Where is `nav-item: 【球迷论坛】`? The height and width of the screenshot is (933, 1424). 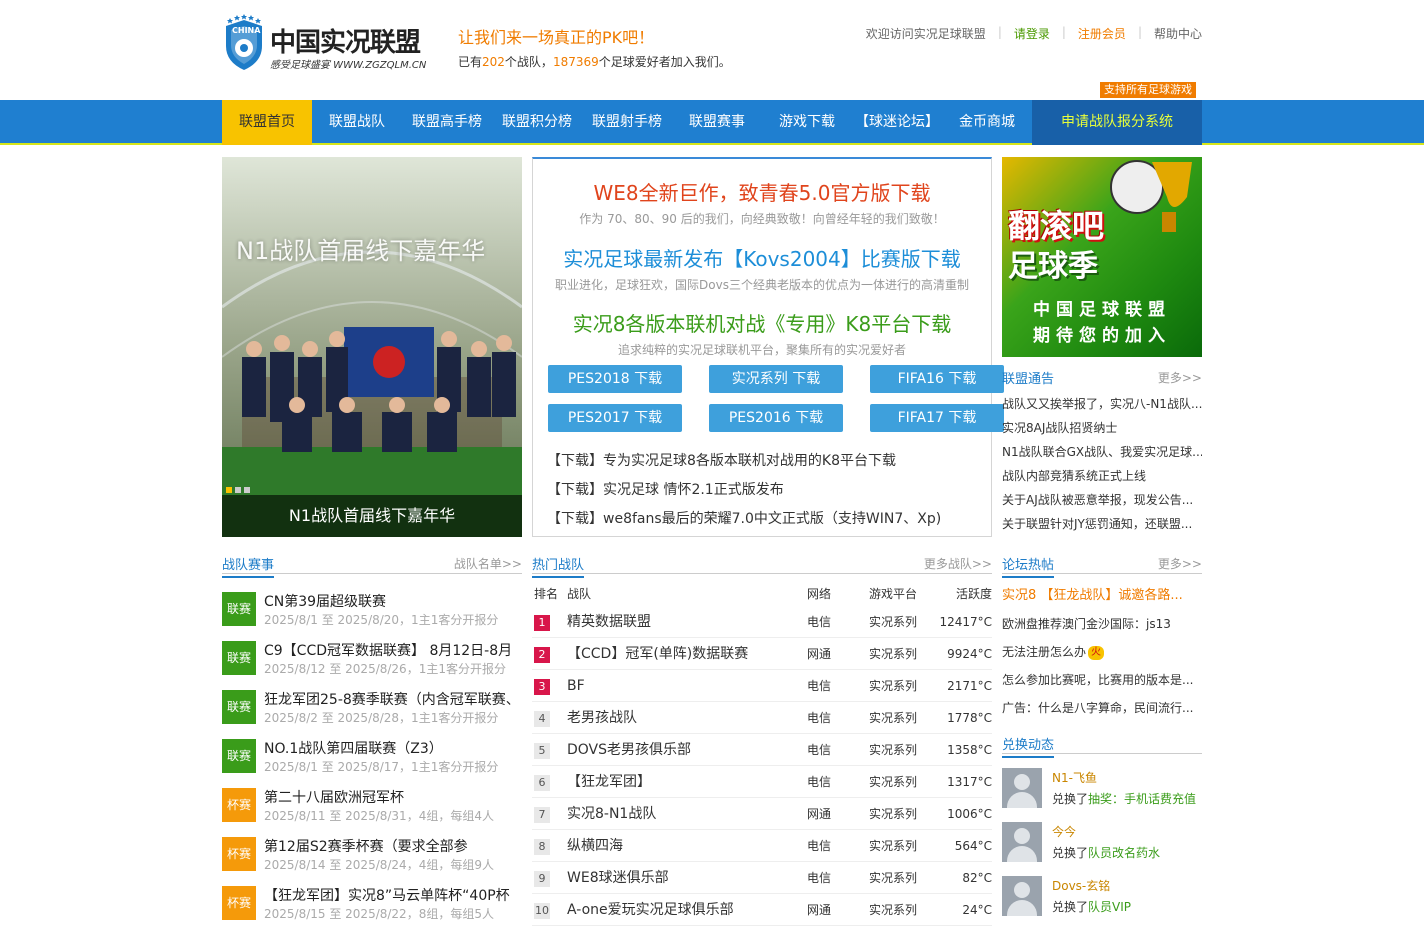
nav-item: 【球迷论坛】 is located at coordinates (897, 122).